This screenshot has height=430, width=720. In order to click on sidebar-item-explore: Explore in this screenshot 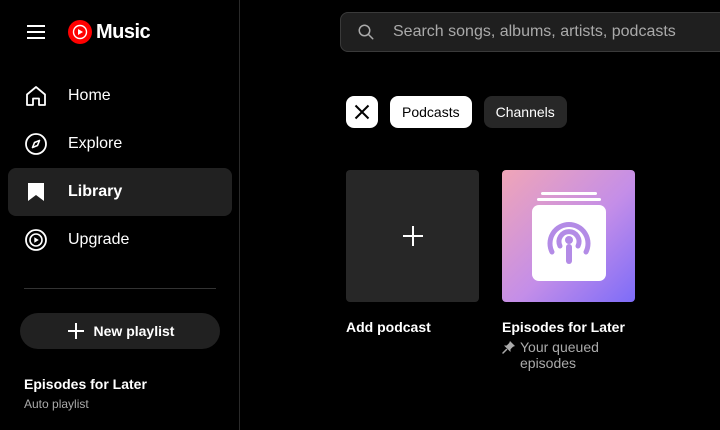, I will do `click(120, 144)`.